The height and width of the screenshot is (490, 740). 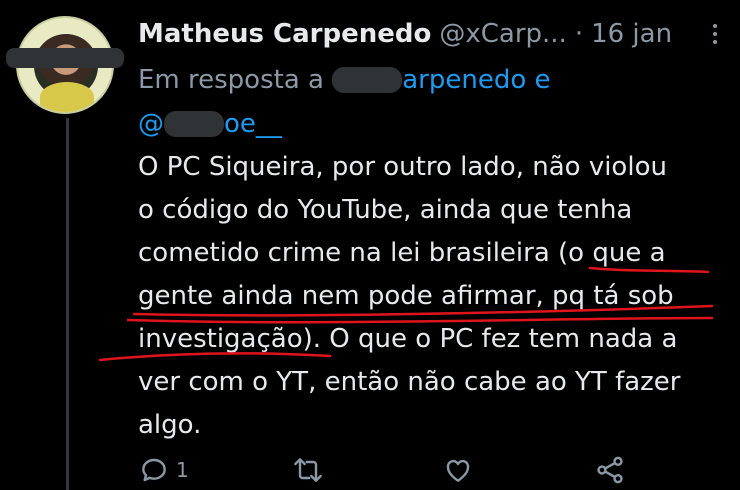 I want to click on share-icon, so click(x=610, y=470).